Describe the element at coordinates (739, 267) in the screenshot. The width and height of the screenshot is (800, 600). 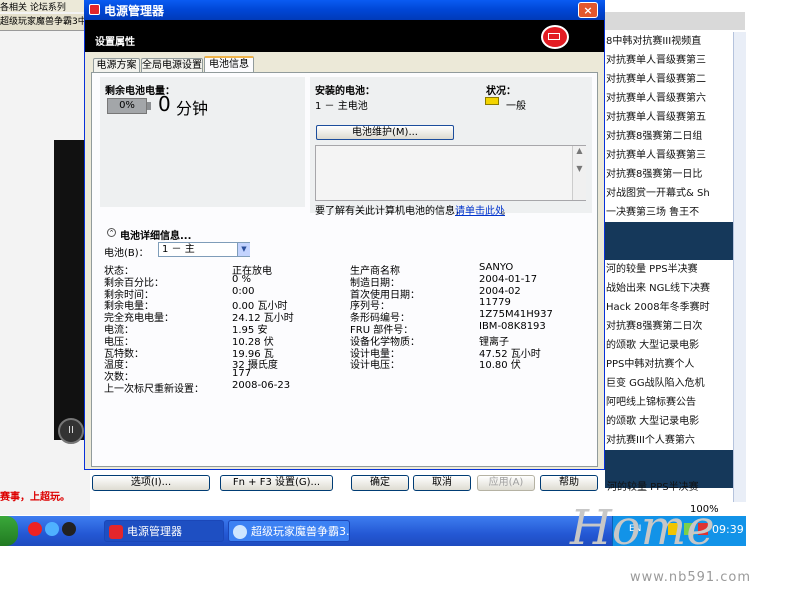
I see `background-scrollbar` at that location.